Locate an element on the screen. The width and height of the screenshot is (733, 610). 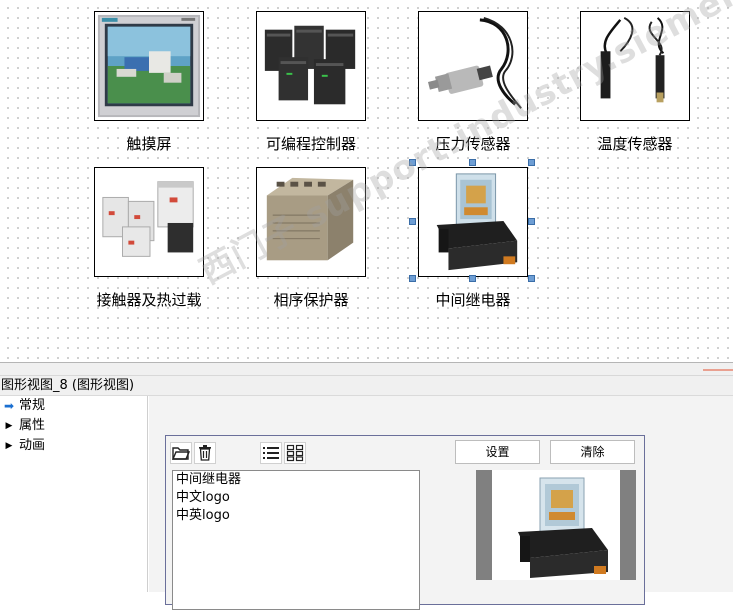
grid-view-icon is located at coordinates (295, 453).